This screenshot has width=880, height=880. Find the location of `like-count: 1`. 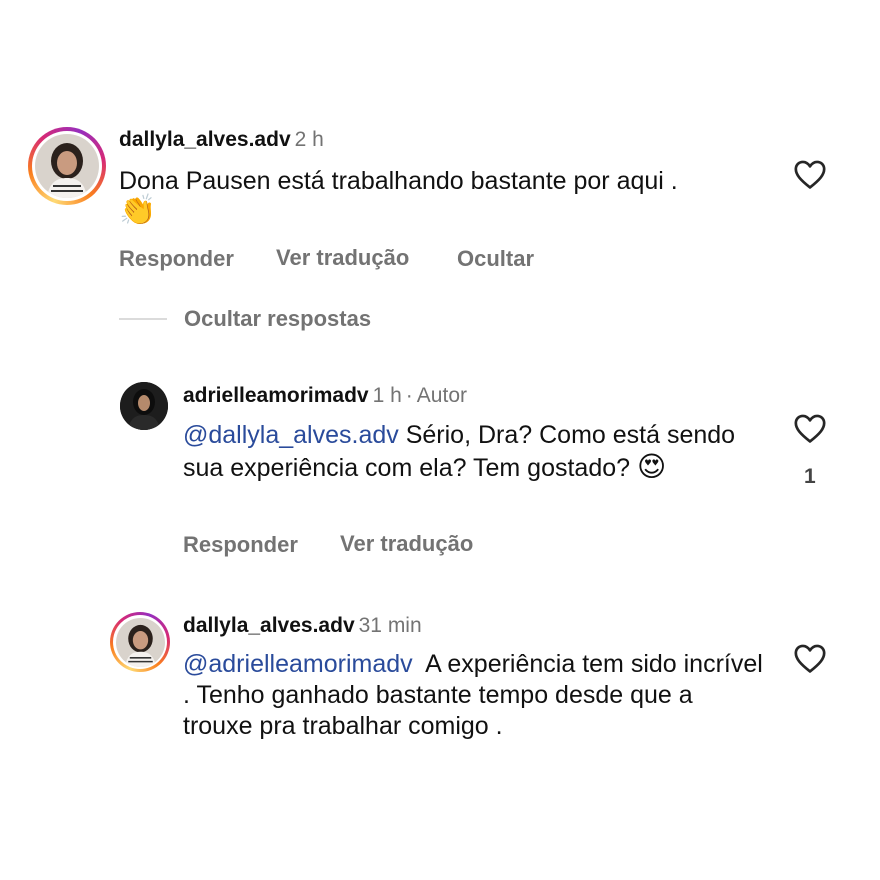

like-count: 1 is located at coordinates (810, 476).